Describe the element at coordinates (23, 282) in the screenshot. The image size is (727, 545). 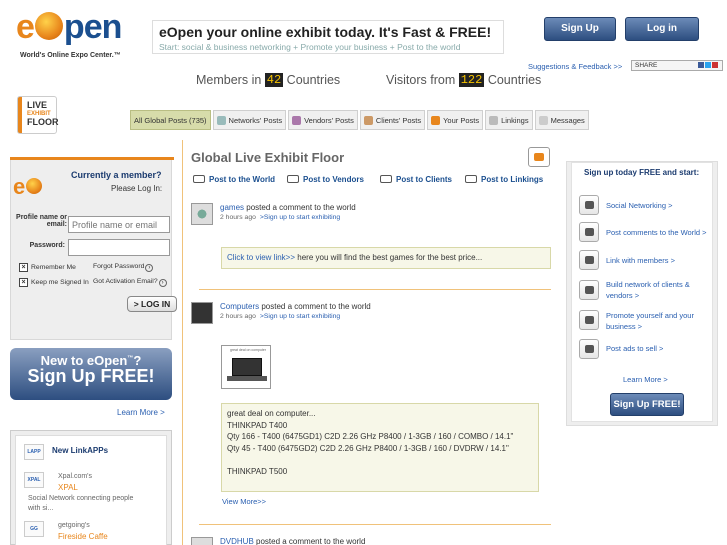
I see `keep-signed-in-checkbox: ×` at that location.